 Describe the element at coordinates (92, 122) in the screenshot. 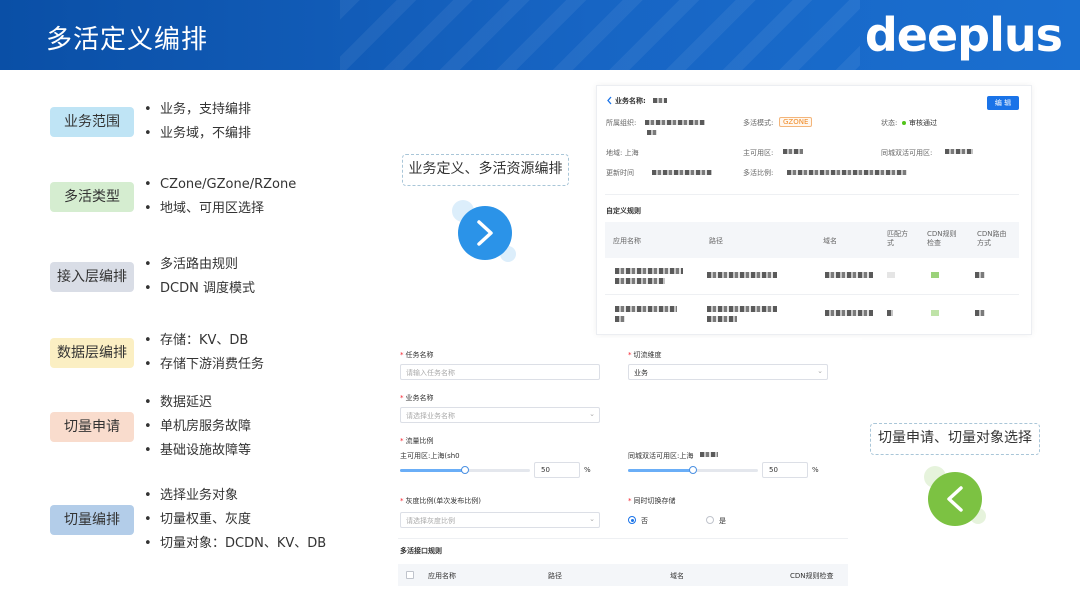

I see `category-label: 业务范围` at that location.